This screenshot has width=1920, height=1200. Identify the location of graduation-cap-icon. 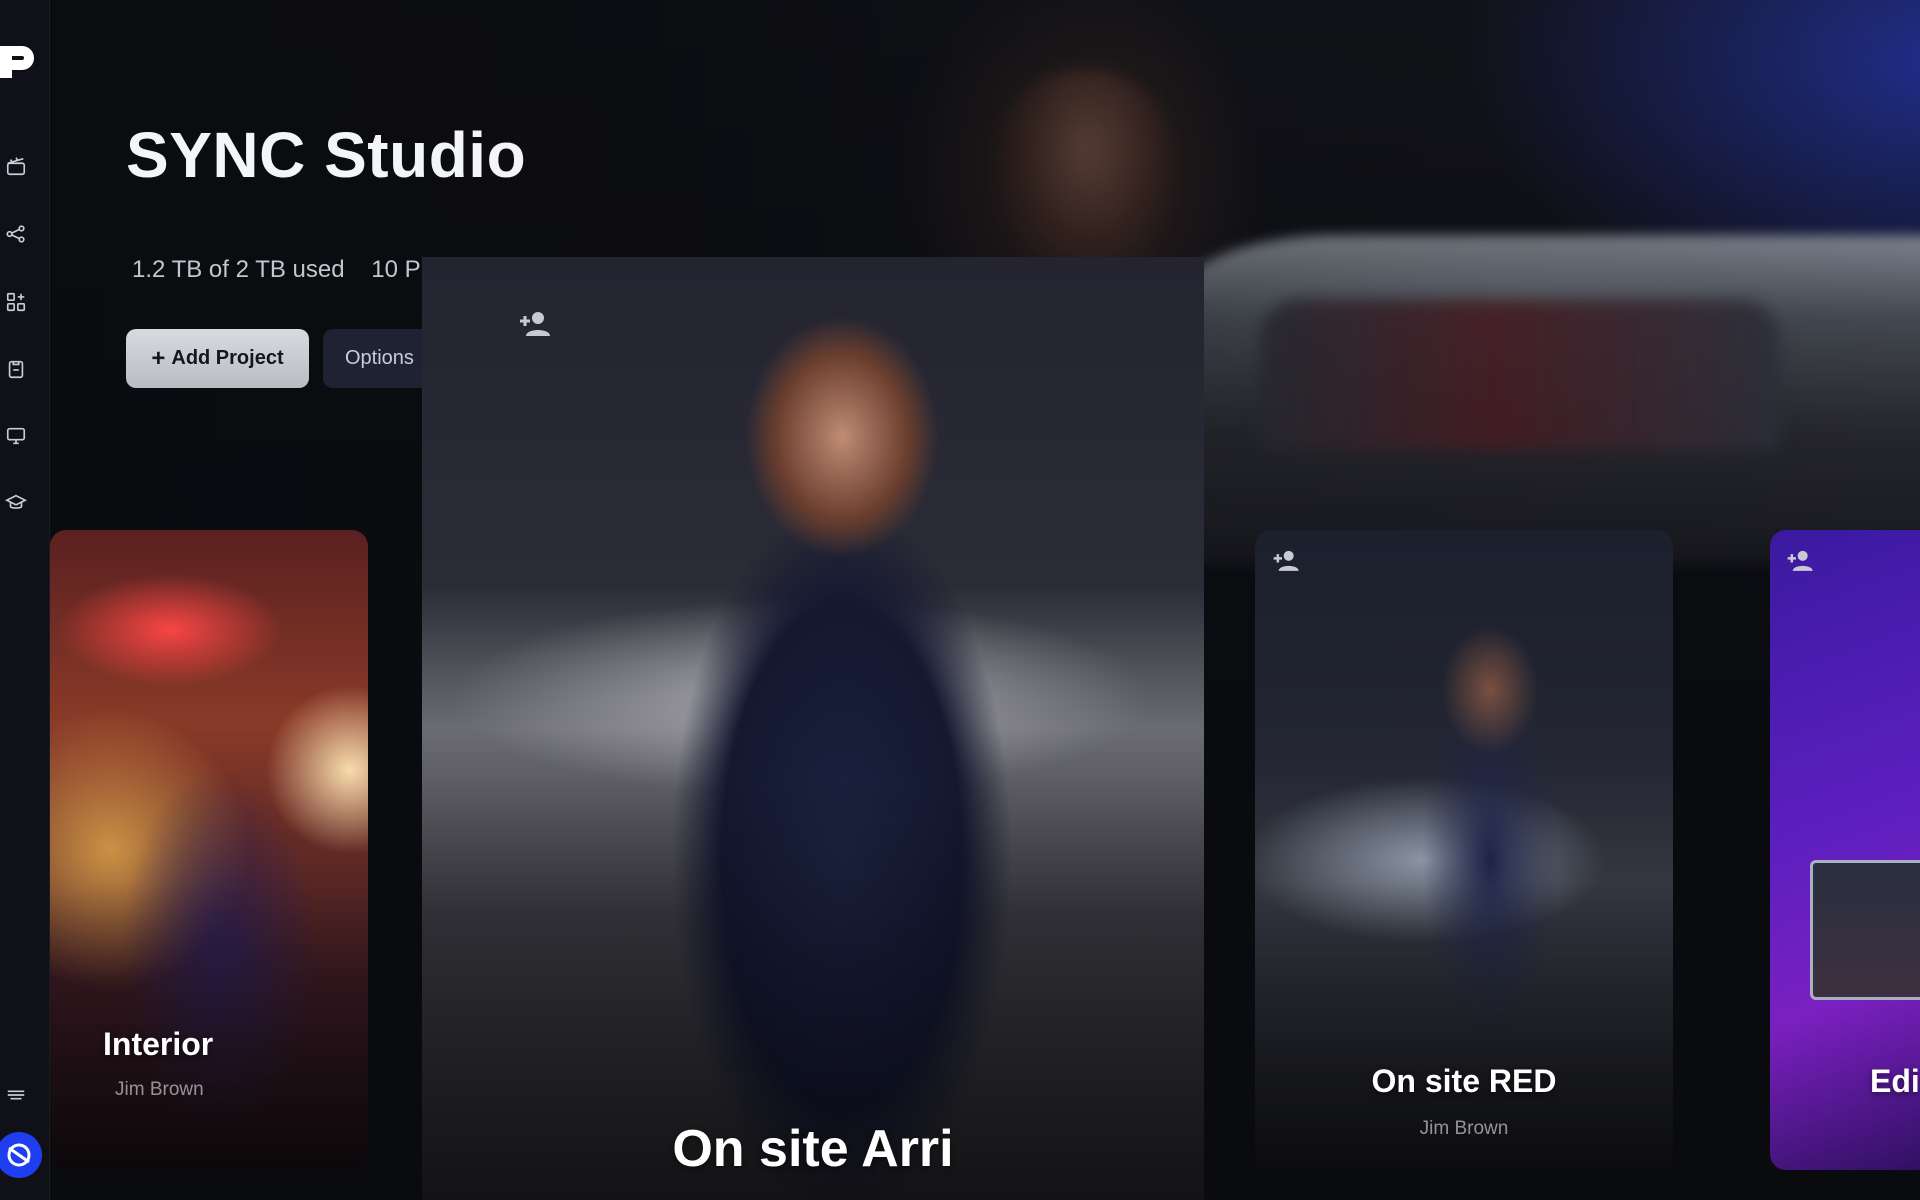
(16, 503).